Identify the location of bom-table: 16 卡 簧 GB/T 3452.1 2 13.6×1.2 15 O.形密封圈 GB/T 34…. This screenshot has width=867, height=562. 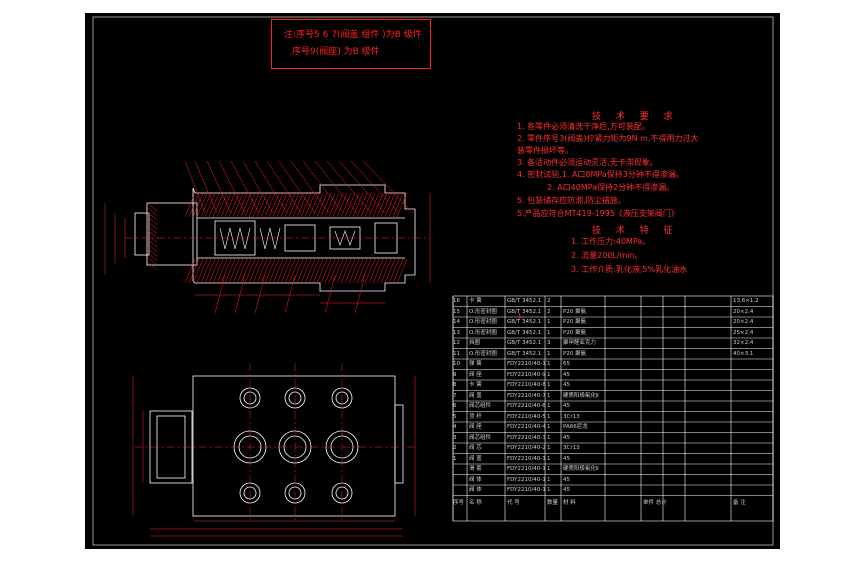
(613, 408).